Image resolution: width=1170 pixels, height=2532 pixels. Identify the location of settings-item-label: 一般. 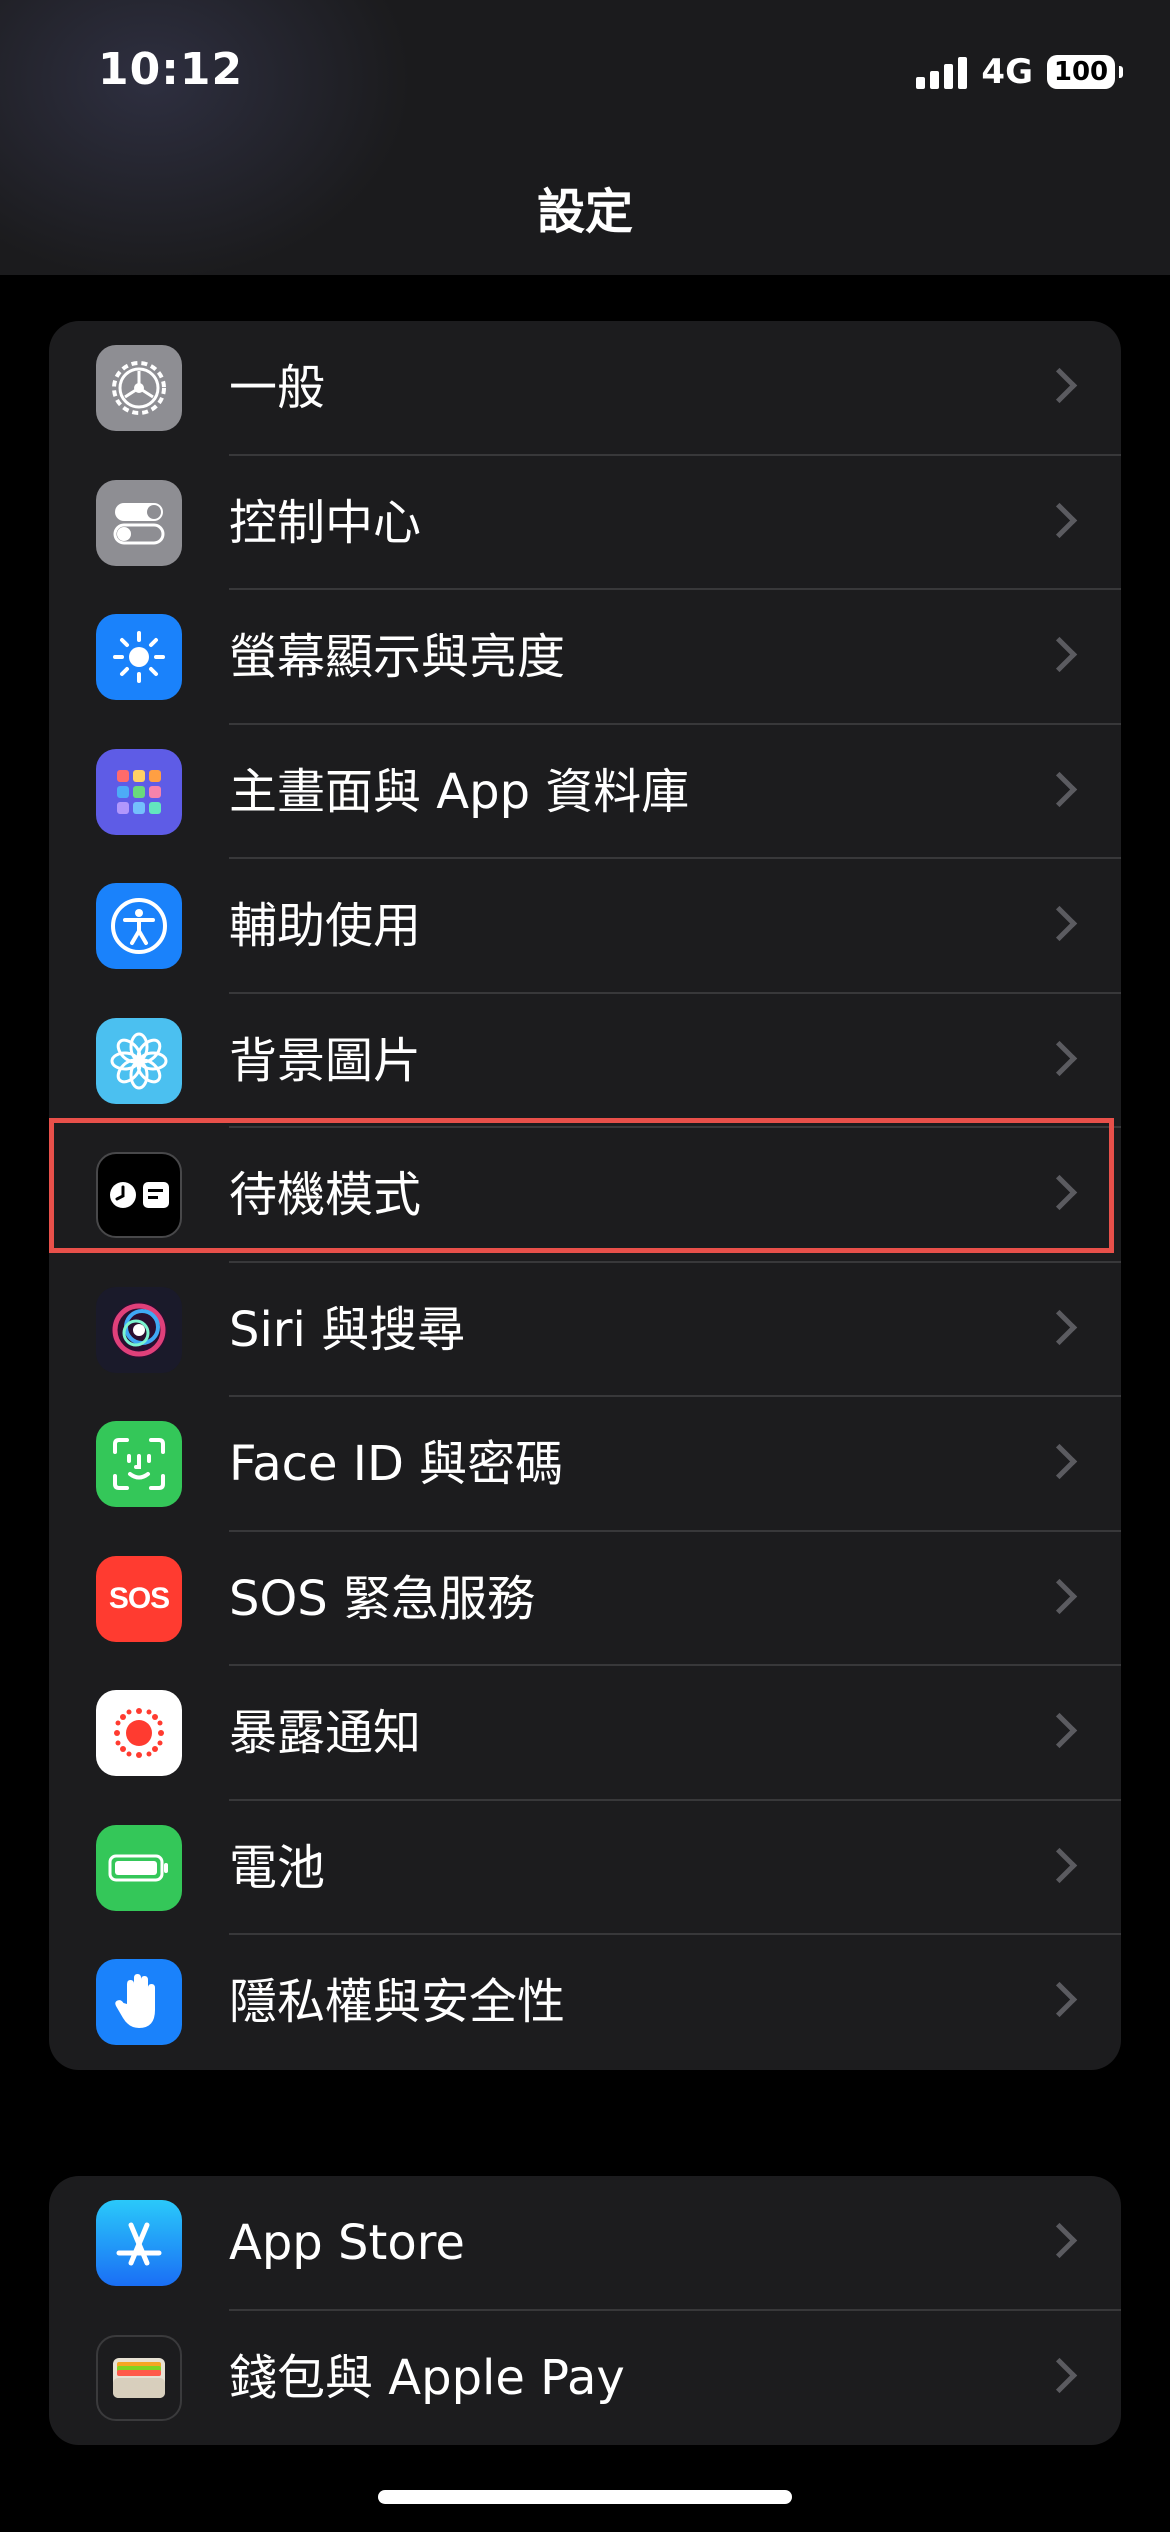
(277, 388).